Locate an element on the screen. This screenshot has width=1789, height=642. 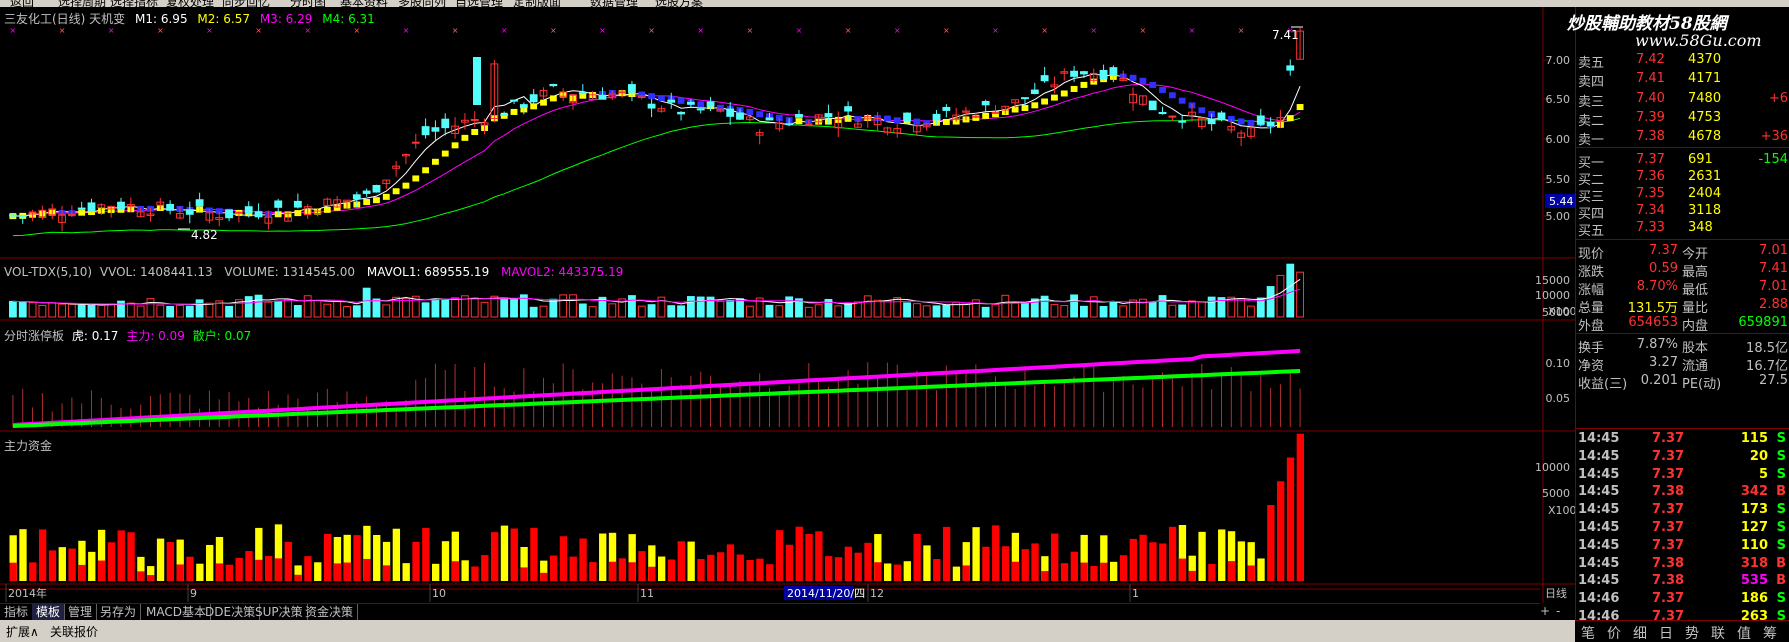
zj-axis-label: 5000 is located at coordinates (1556, 493).